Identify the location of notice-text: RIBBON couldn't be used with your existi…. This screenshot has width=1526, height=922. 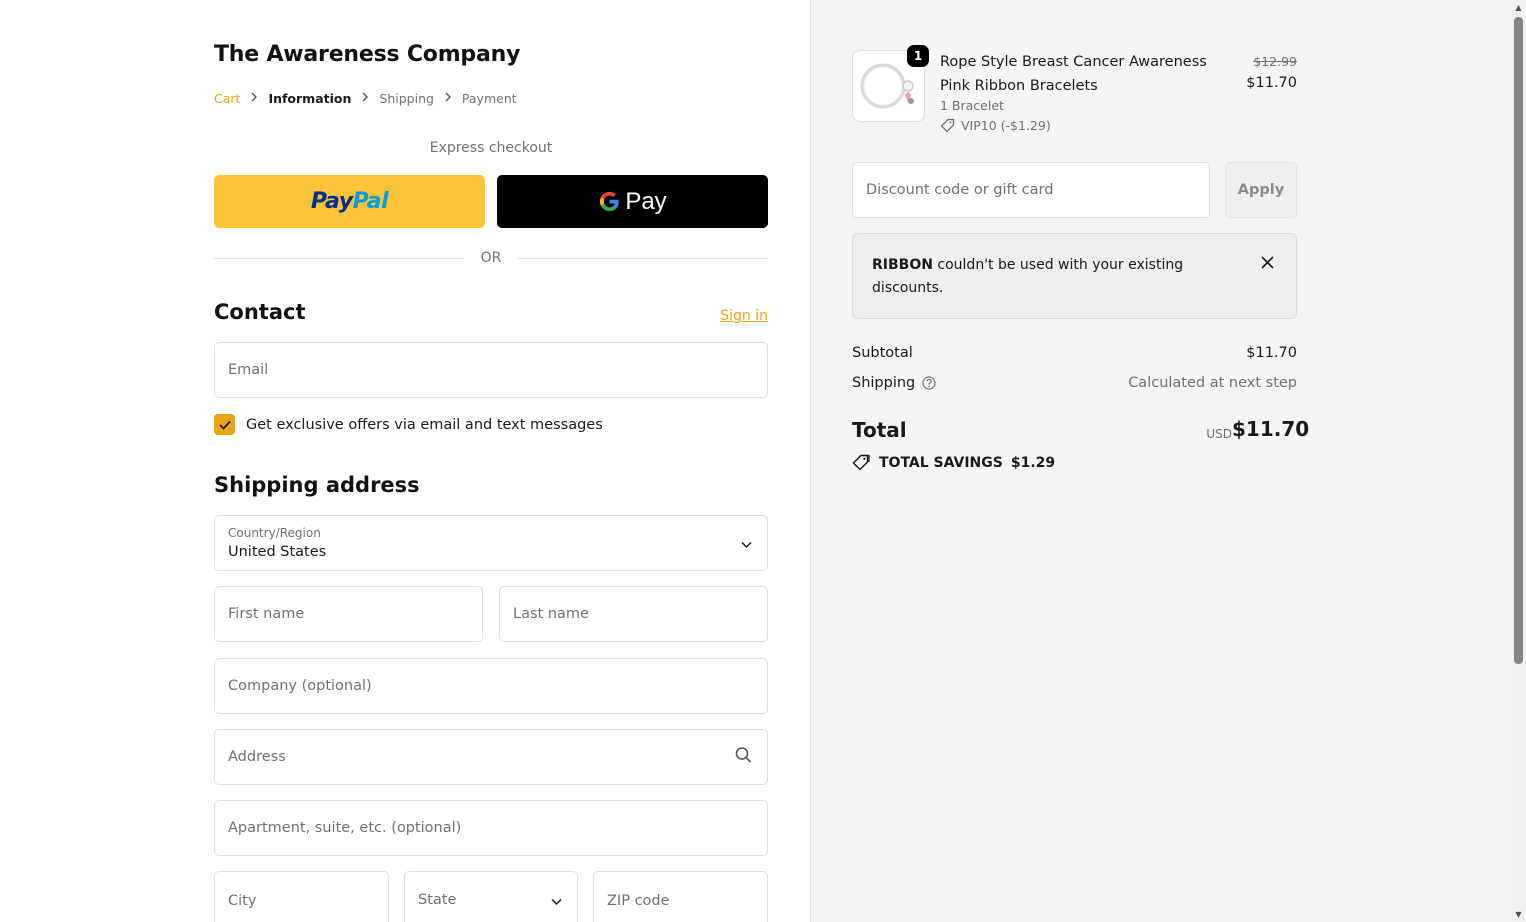
(1042, 277).